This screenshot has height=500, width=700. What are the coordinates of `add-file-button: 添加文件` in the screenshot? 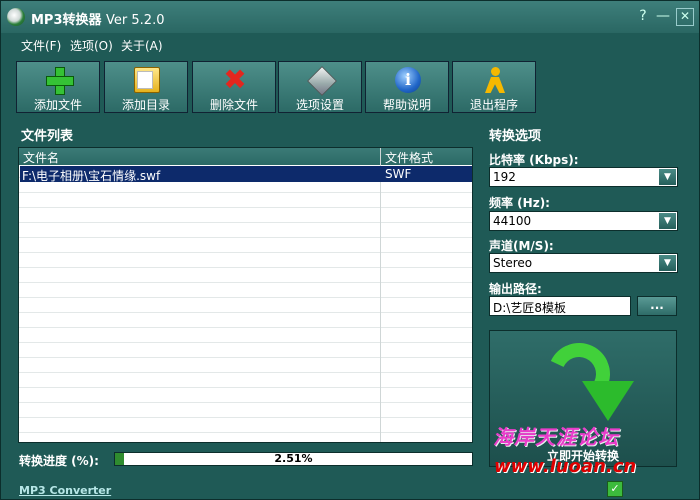 It's located at (58, 87).